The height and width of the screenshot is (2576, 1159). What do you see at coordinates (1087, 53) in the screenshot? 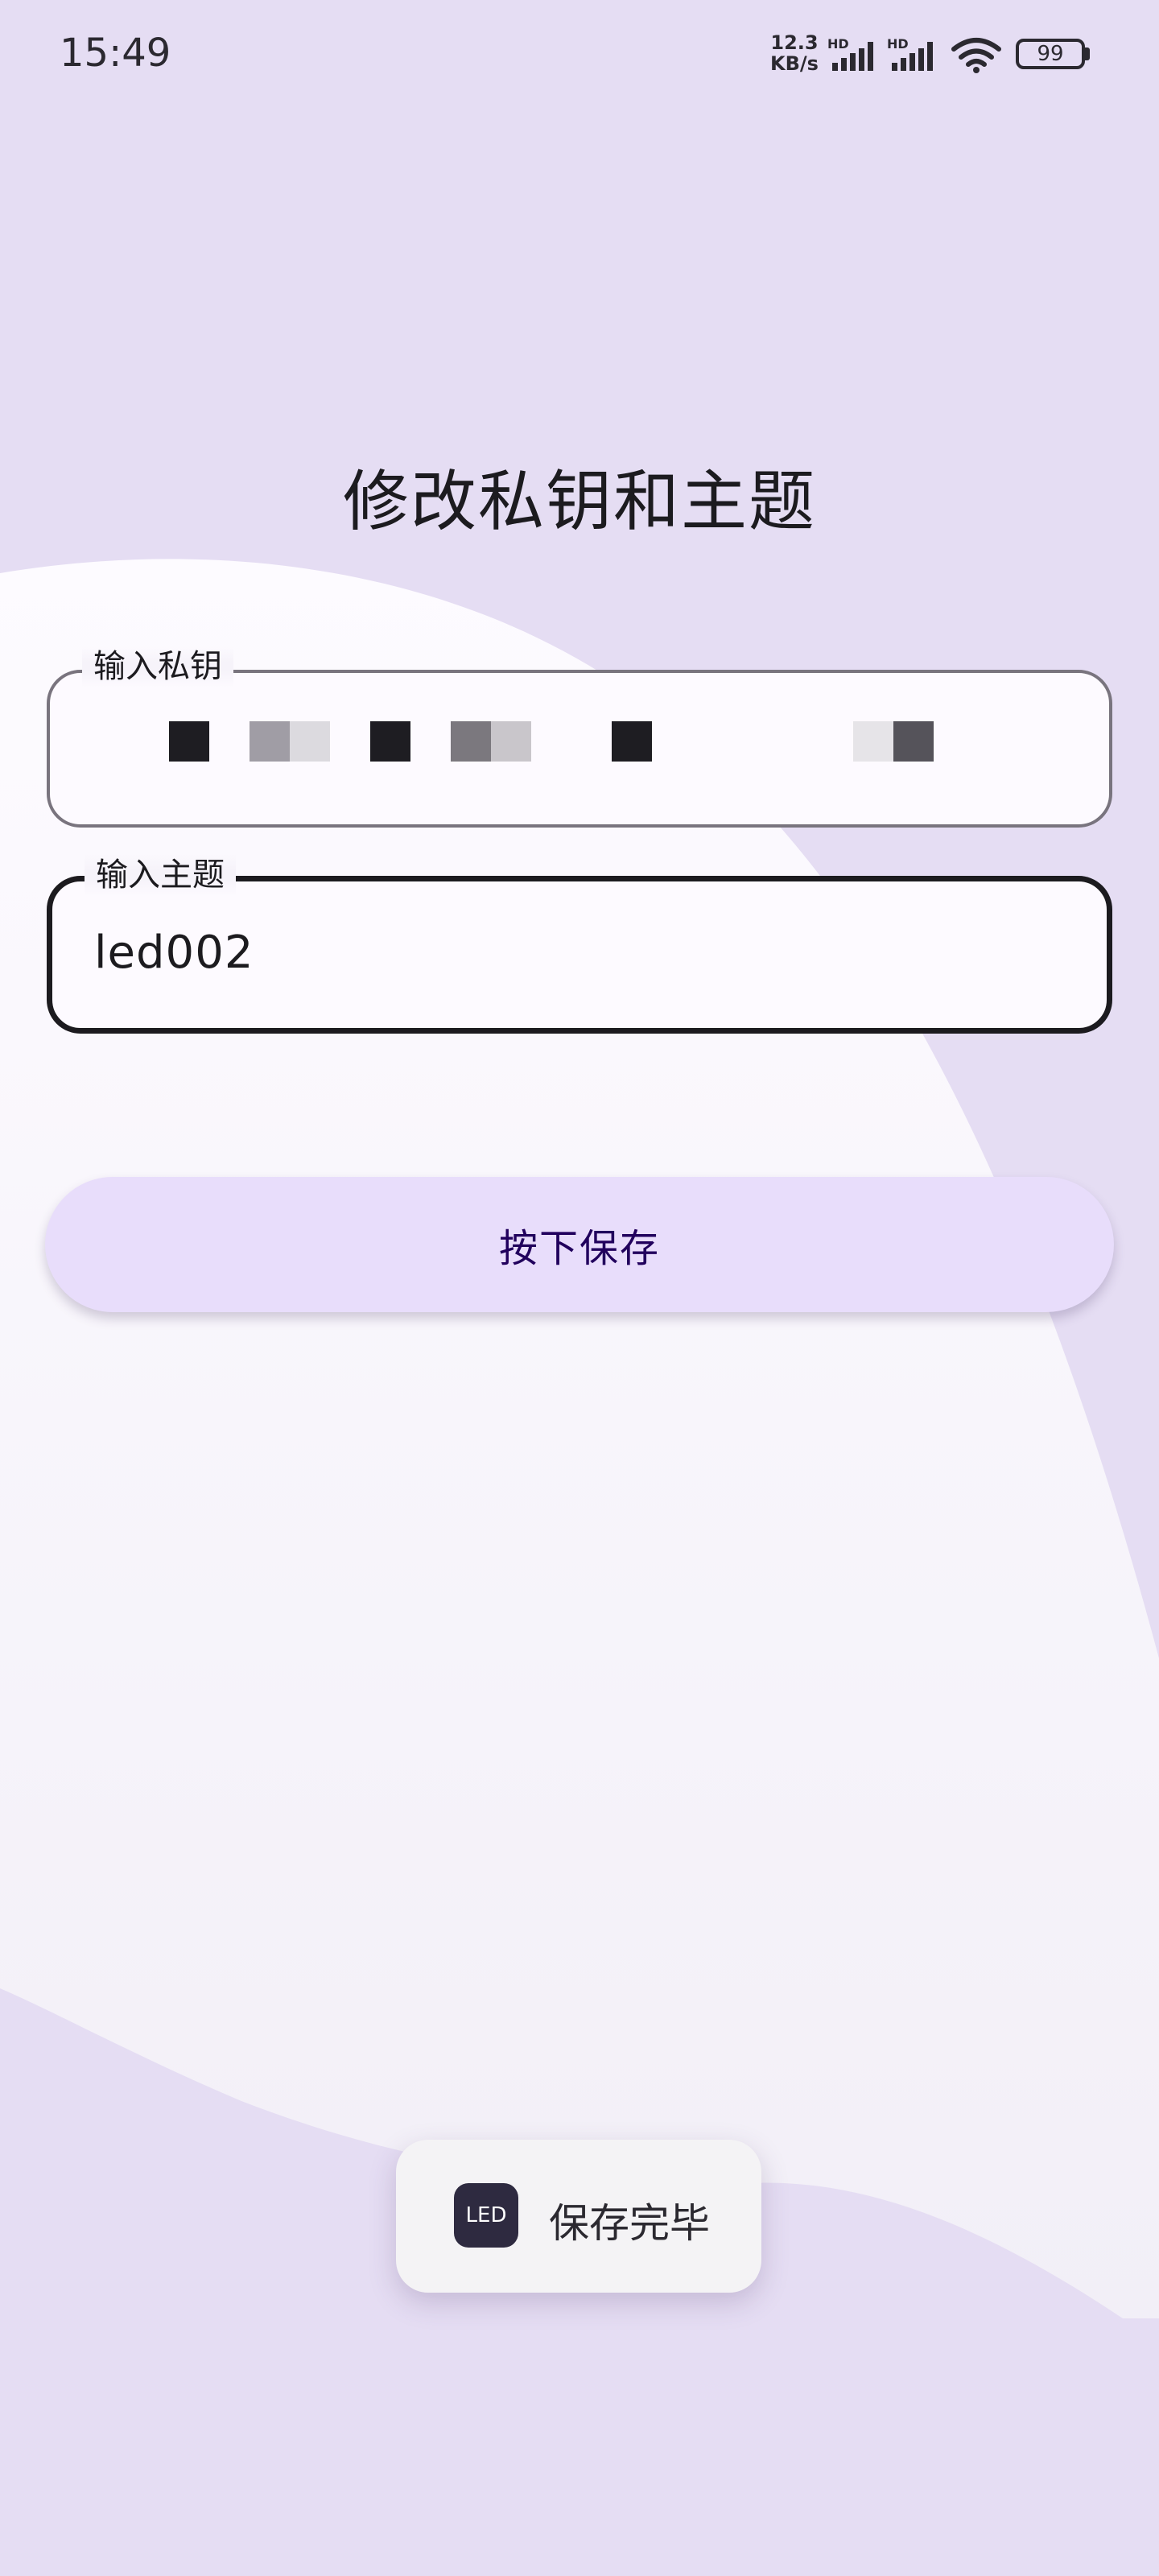
I see `battery-tip` at bounding box center [1087, 53].